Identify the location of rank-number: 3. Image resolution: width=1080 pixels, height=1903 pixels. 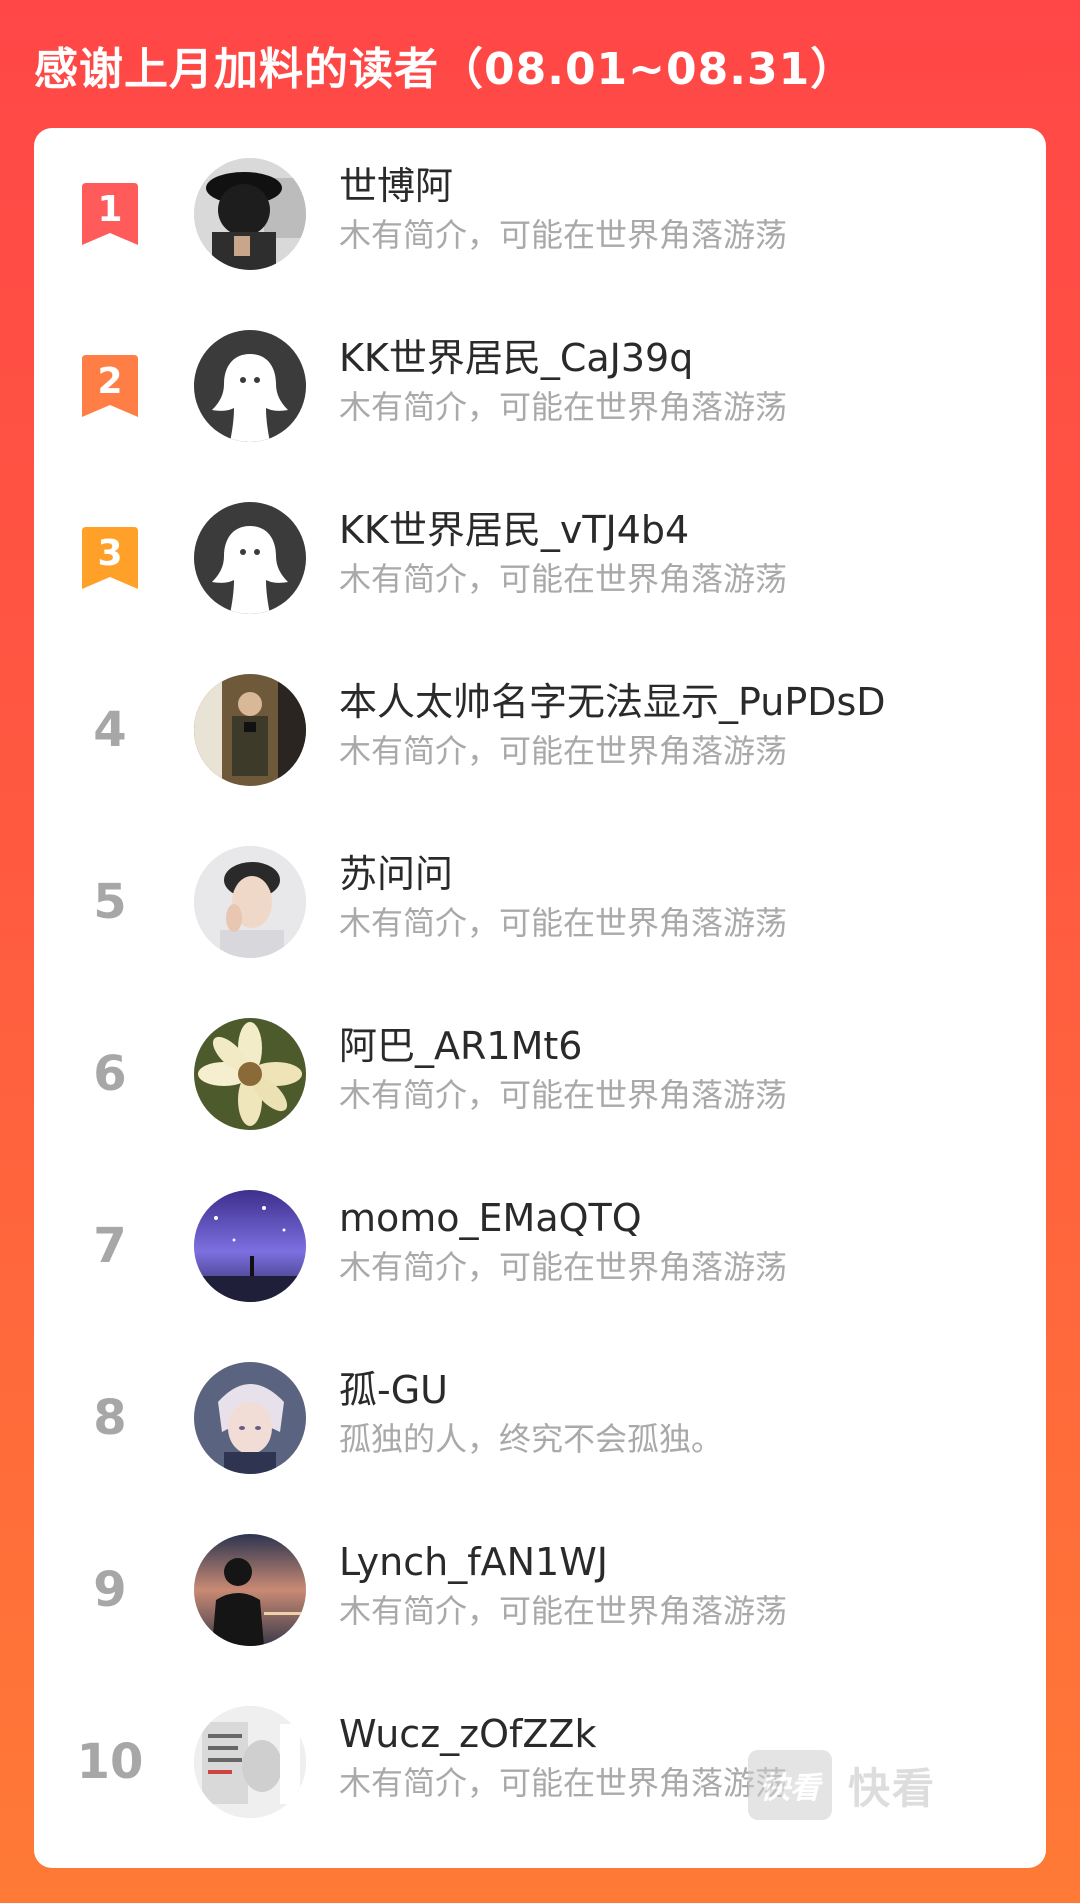
(110, 553).